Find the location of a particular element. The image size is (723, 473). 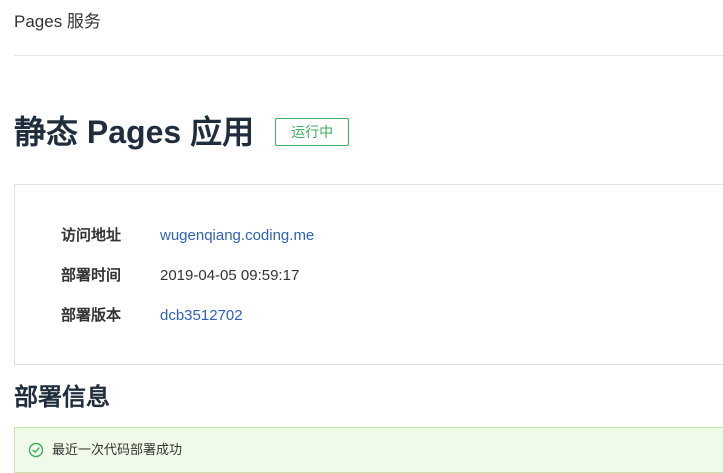

deploy-info-title: 部署信息 is located at coordinates (62, 397).